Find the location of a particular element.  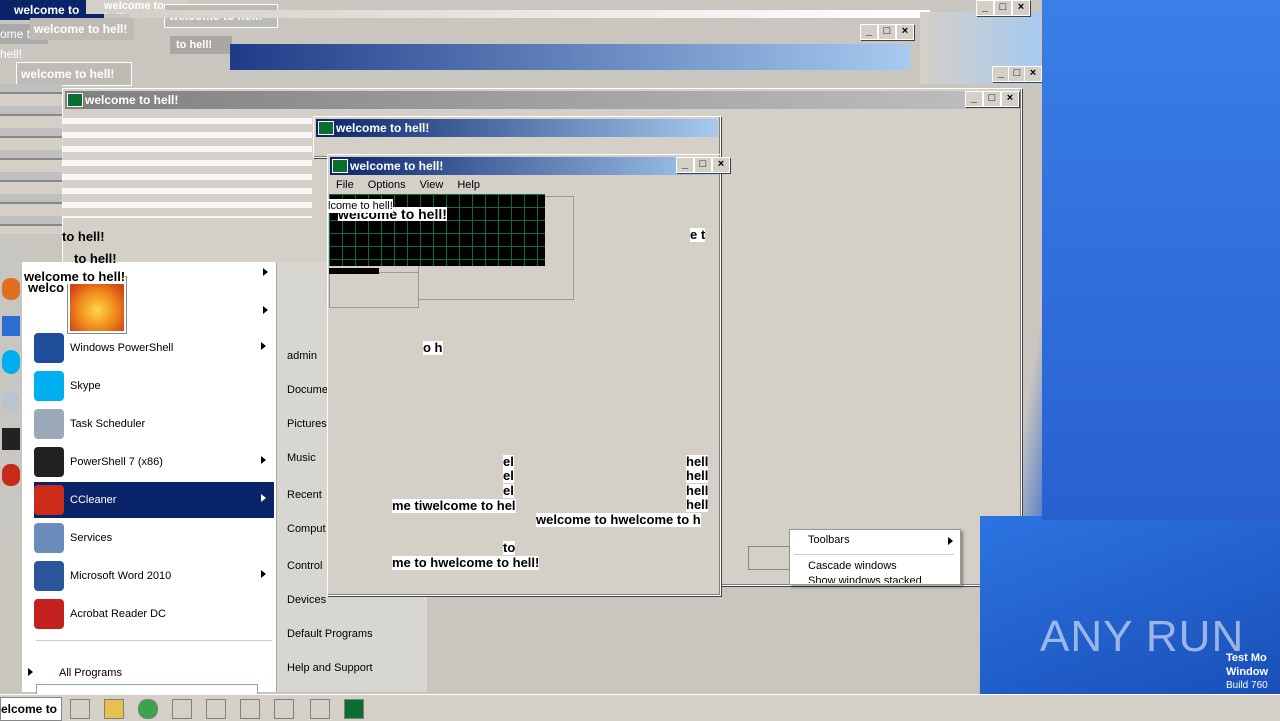

menu-view: View is located at coordinates (432, 185).